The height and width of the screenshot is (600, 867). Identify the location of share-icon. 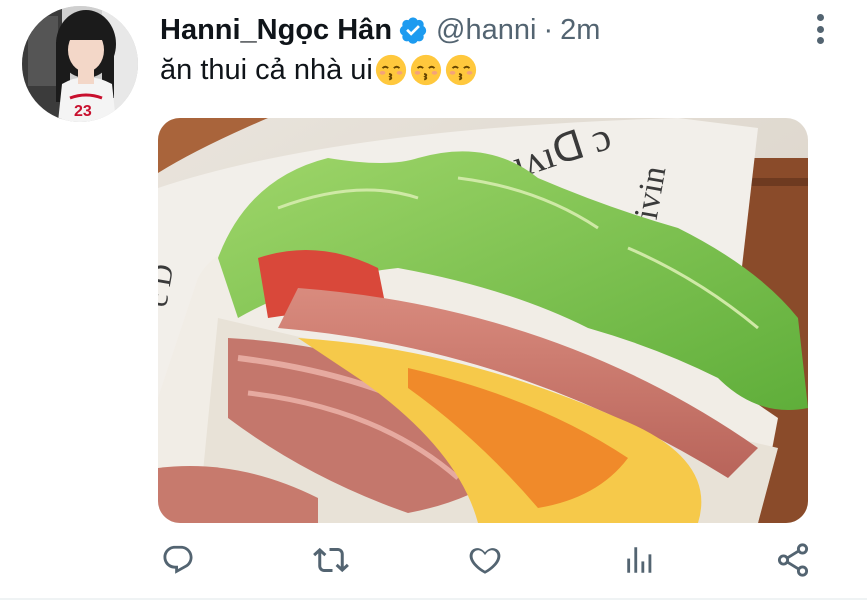
(793, 560).